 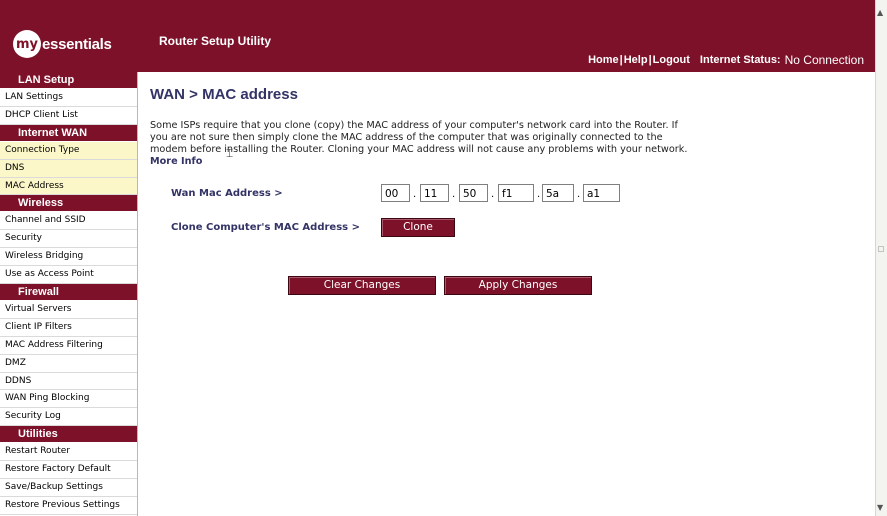 What do you see at coordinates (68, 186) in the screenshot?
I see `sidebar-item-mac-address: MAC Address` at bounding box center [68, 186].